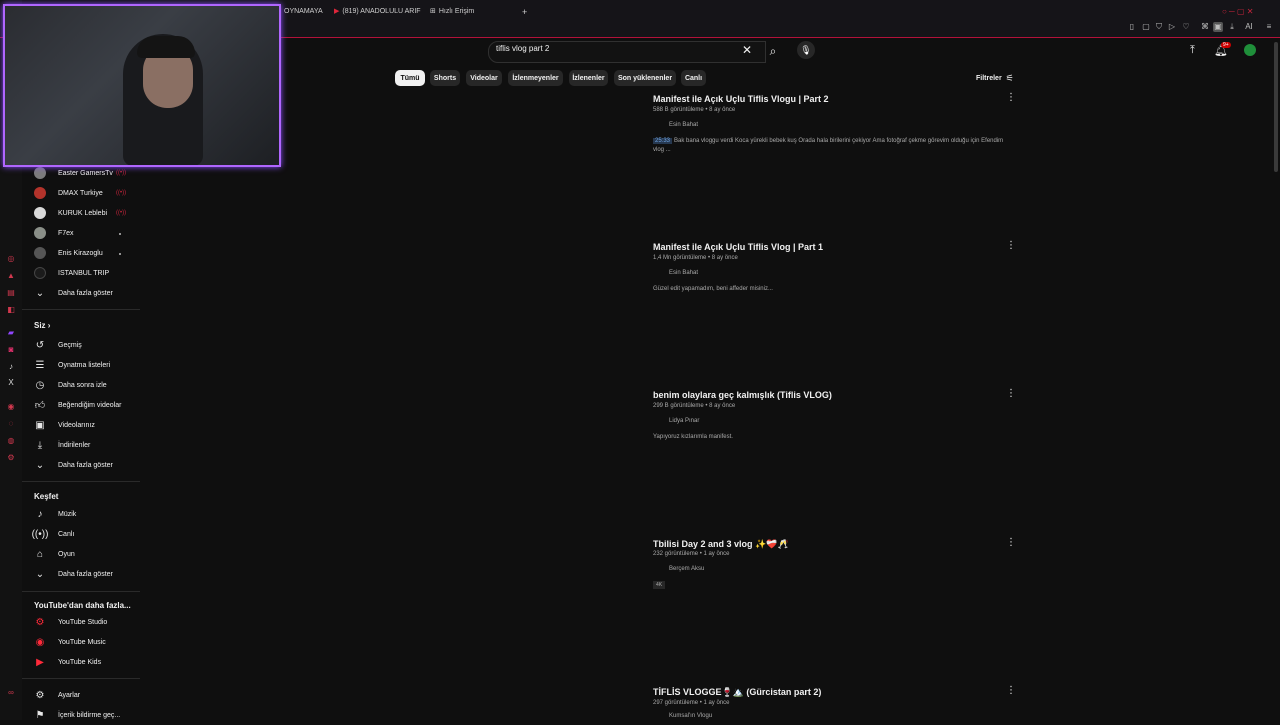 This screenshot has height=725, width=1280. What do you see at coordinates (747, 50) in the screenshot?
I see `clear-search-icon: ✕` at bounding box center [747, 50].